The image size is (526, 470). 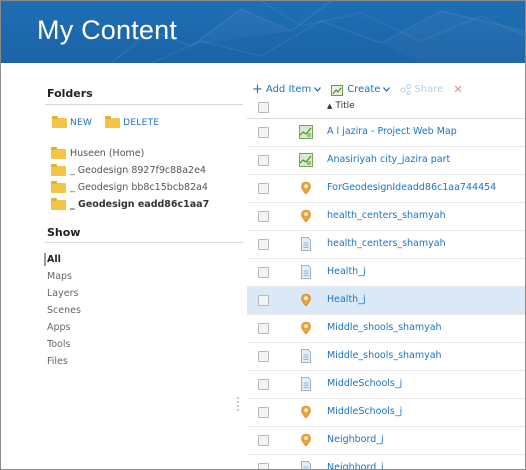 What do you see at coordinates (113, 122) in the screenshot?
I see `delete-folder-icon` at bounding box center [113, 122].